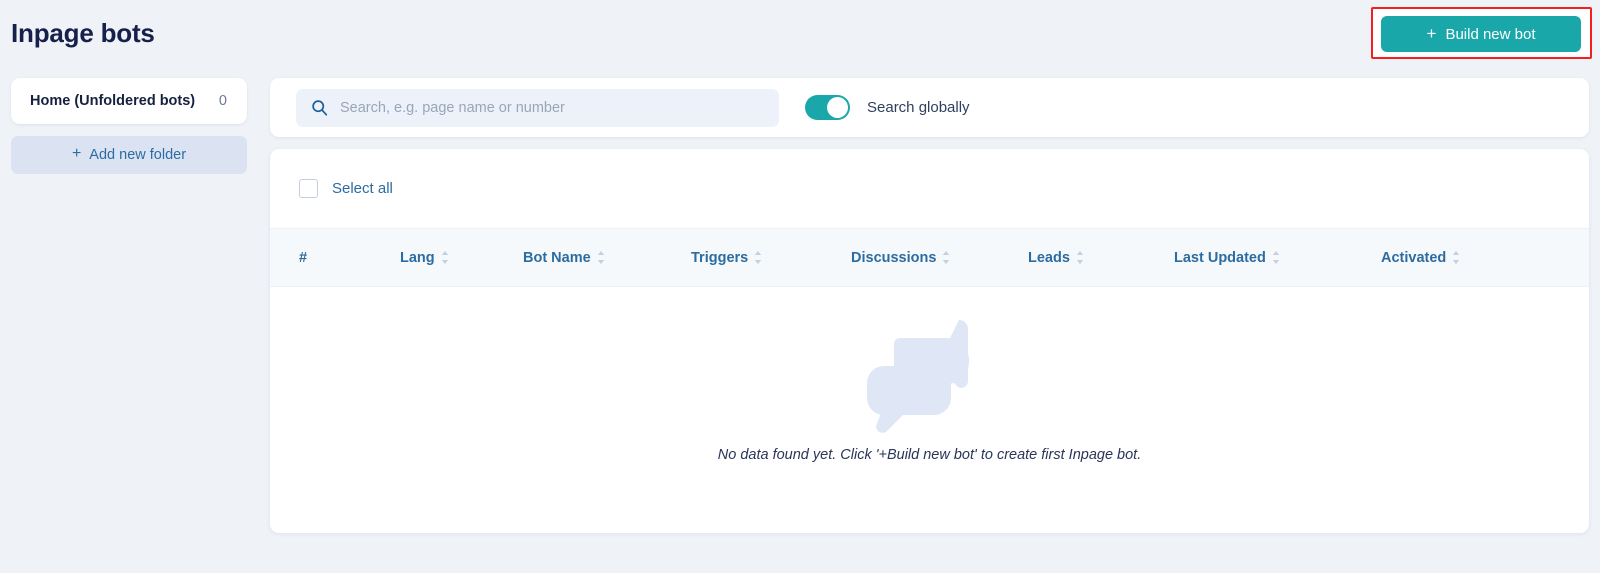 This screenshot has width=1600, height=573. Describe the element at coordinates (557, 257) in the screenshot. I see `column-header-label: Bot Name` at that location.